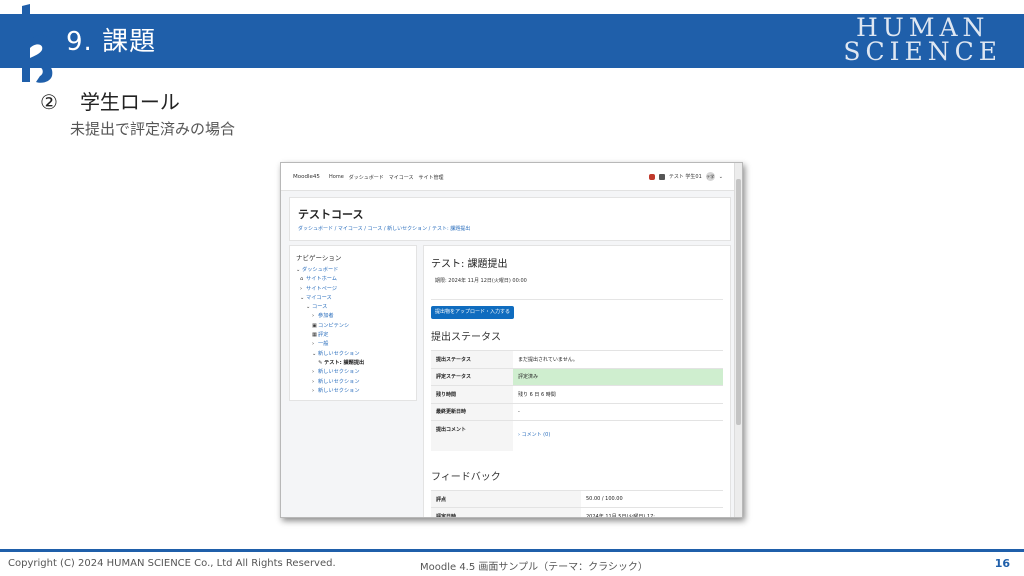 The image size is (1024, 576). Describe the element at coordinates (322, 288) in the screenshot. I see `nav-item-label: サイトページ` at that location.